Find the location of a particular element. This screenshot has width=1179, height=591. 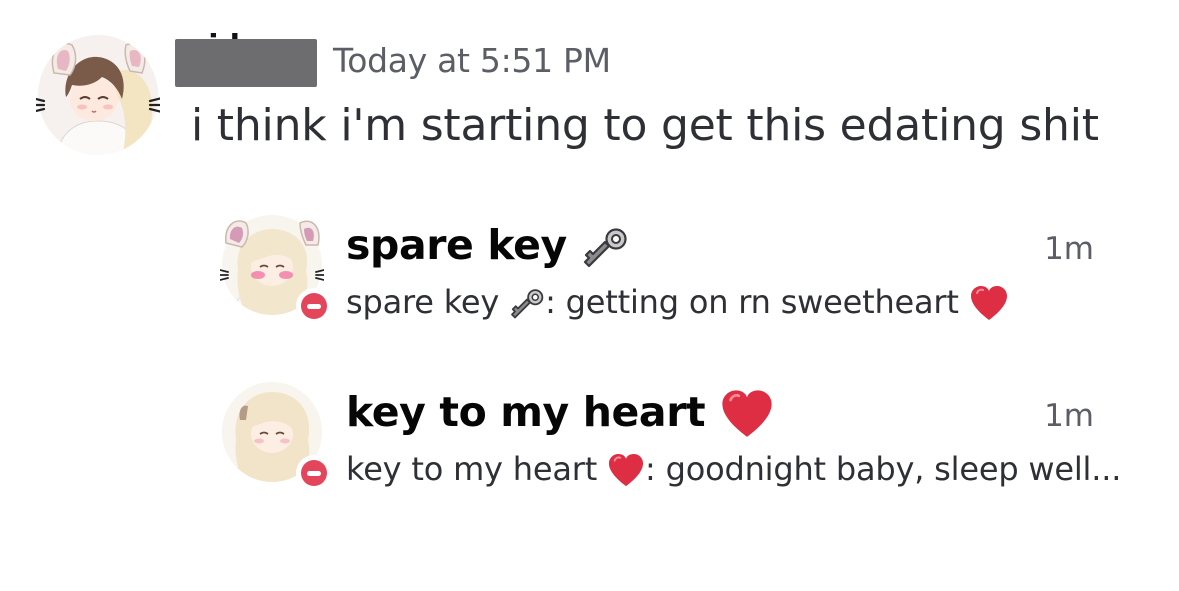

dm-last-message: spare key : getting on rn sweetheart is located at coordinates (677, 302).